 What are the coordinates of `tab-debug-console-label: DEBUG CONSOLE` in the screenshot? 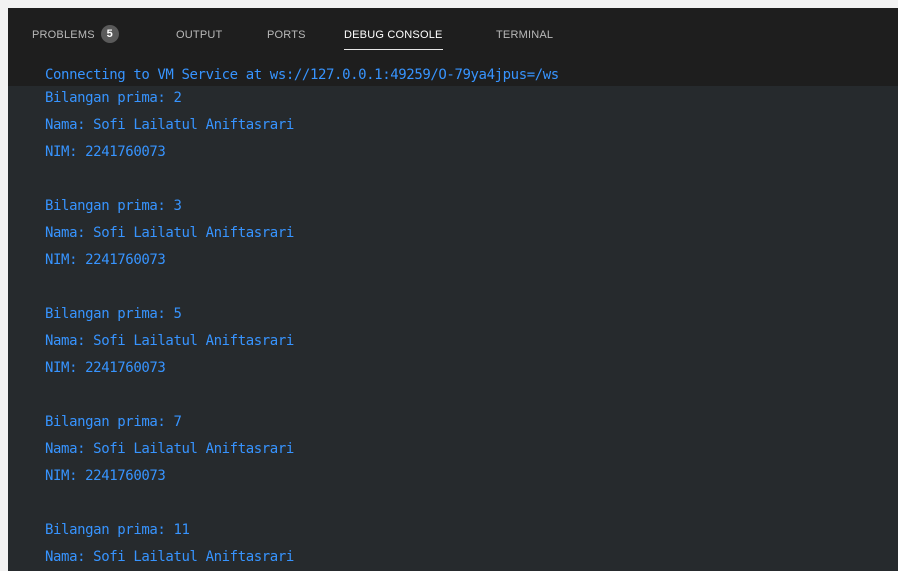 It's located at (393, 35).